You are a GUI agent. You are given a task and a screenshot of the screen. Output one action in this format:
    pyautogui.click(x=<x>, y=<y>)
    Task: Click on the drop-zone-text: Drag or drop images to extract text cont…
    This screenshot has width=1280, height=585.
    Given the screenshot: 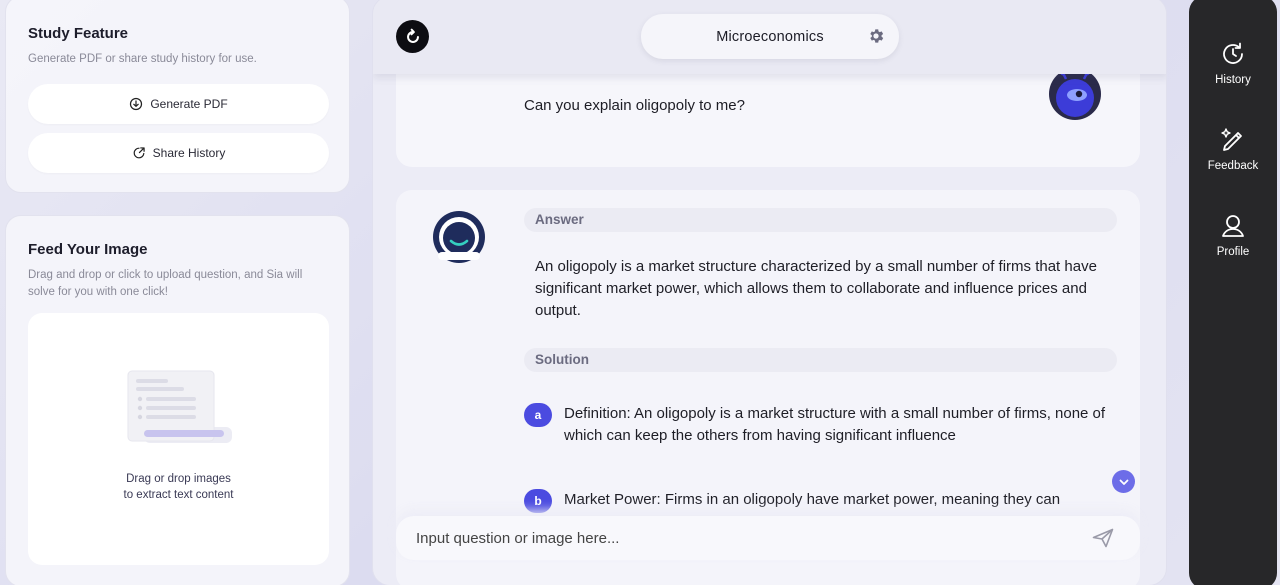 What is the action you would take?
    pyautogui.click(x=178, y=487)
    